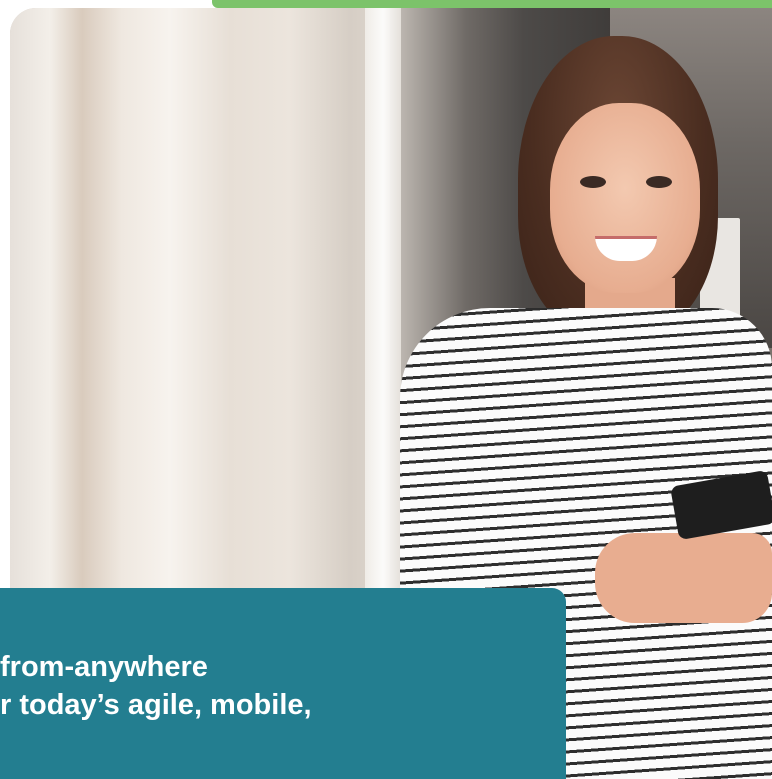  Describe the element at coordinates (625, 198) in the screenshot. I see `person-face` at that location.